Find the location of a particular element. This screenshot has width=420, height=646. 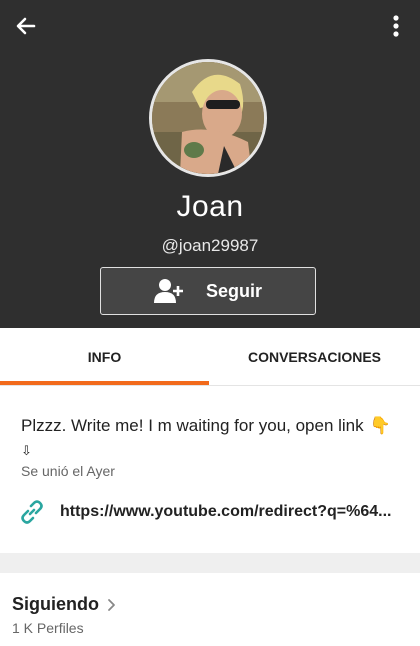

more-options-button is located at coordinates (396, 26).